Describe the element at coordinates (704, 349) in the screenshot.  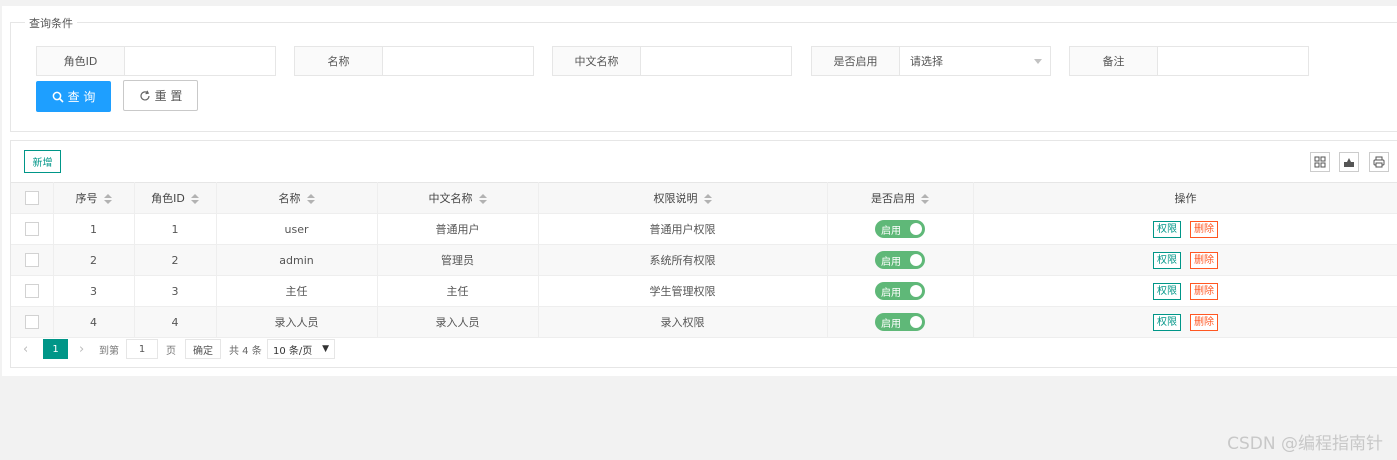
I see `pagination: ‹ 1 › 到第 1 页 确定 共 4 条 10 条/页 ▼` at that location.